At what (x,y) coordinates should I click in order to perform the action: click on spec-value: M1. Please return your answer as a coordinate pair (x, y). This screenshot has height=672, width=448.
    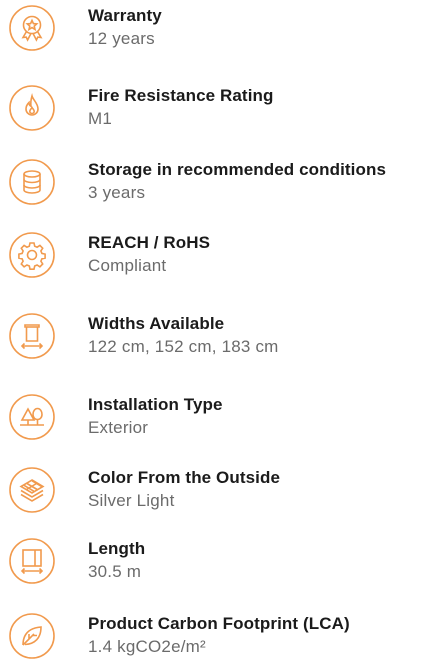
    Looking at the image, I should click on (100, 118).